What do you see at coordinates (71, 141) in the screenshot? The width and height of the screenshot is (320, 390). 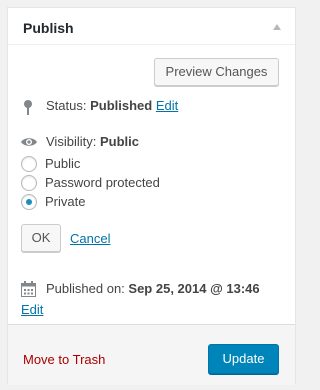 I see `visibility-label: Visibility:` at bounding box center [71, 141].